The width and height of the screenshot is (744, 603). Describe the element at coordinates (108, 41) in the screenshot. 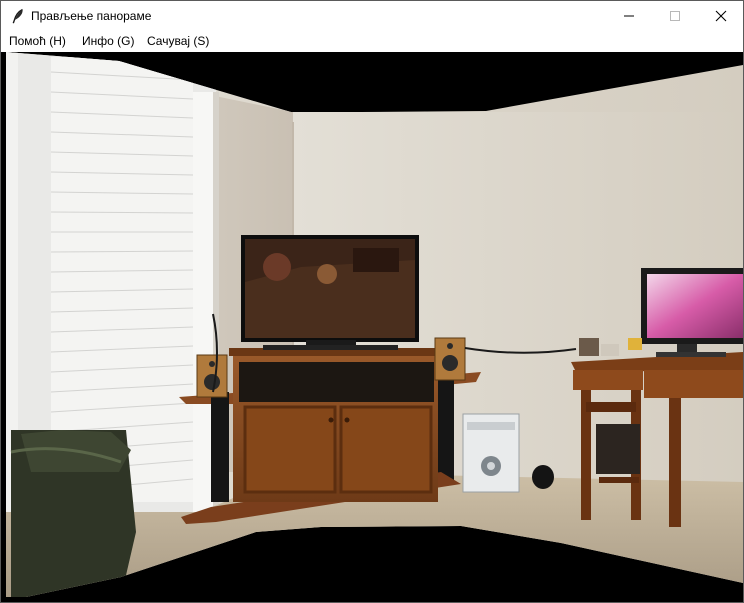

I see `menu-info: Инфо (G)` at that location.